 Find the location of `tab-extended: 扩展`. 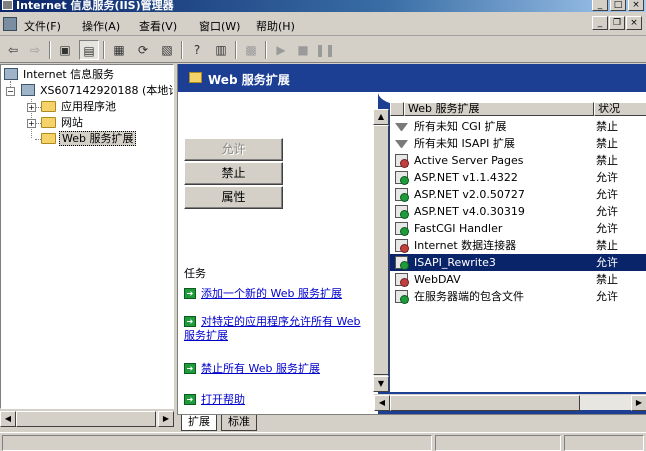

tab-extended: 扩展 is located at coordinates (199, 423).